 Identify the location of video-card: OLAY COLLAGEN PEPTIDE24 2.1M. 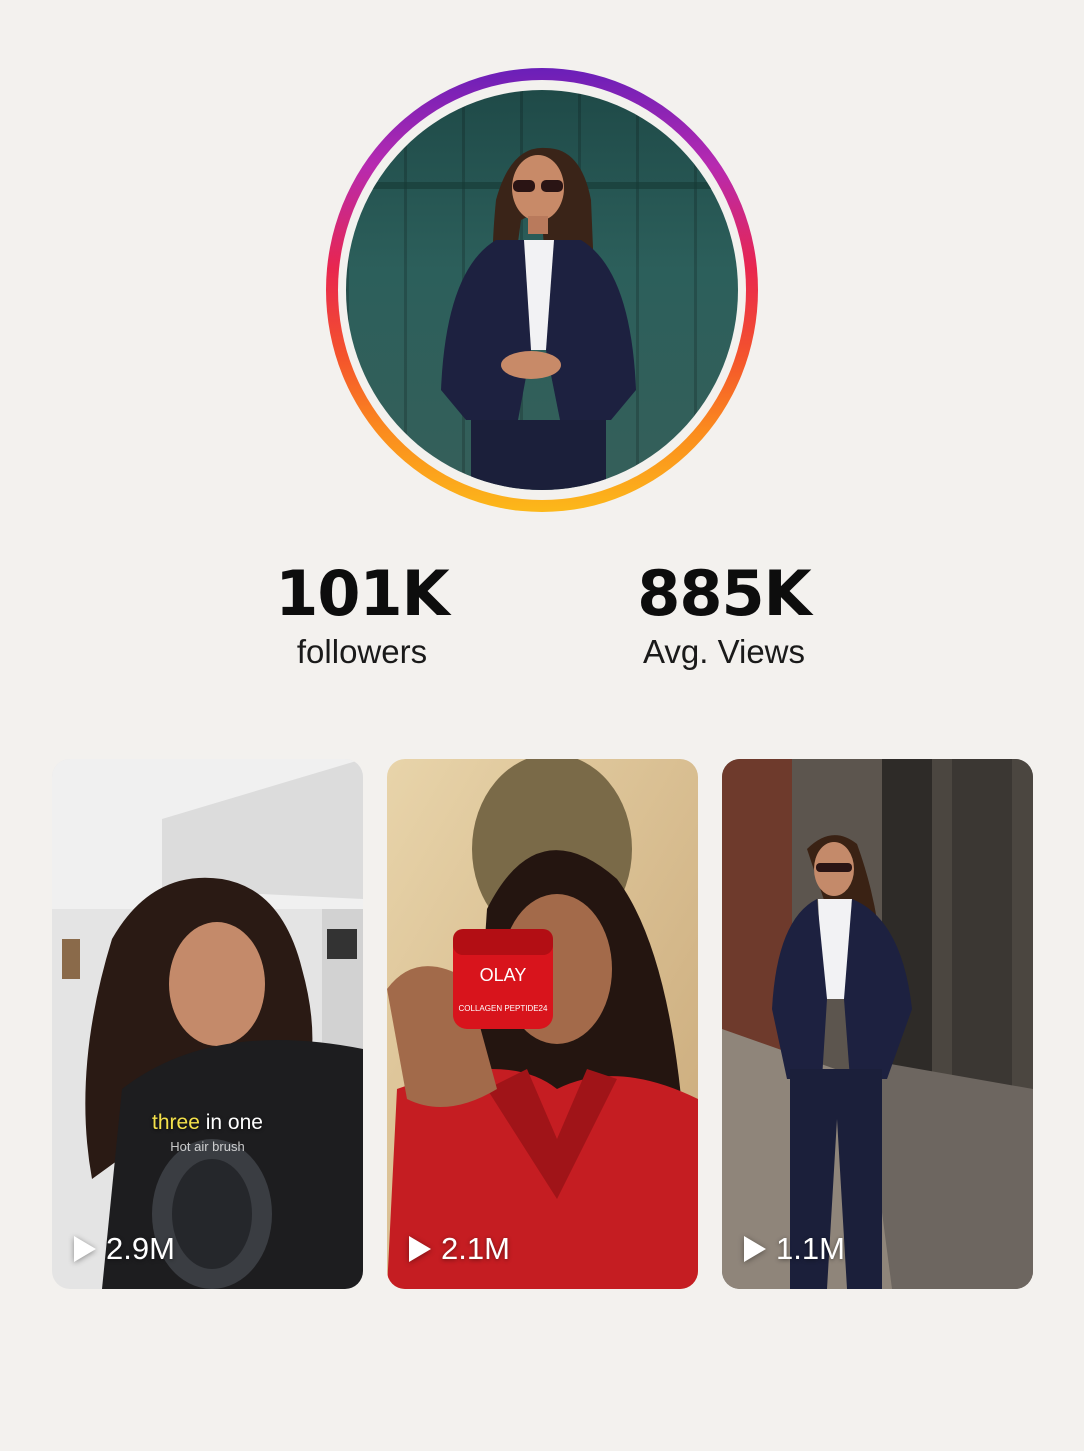
(542, 1024).